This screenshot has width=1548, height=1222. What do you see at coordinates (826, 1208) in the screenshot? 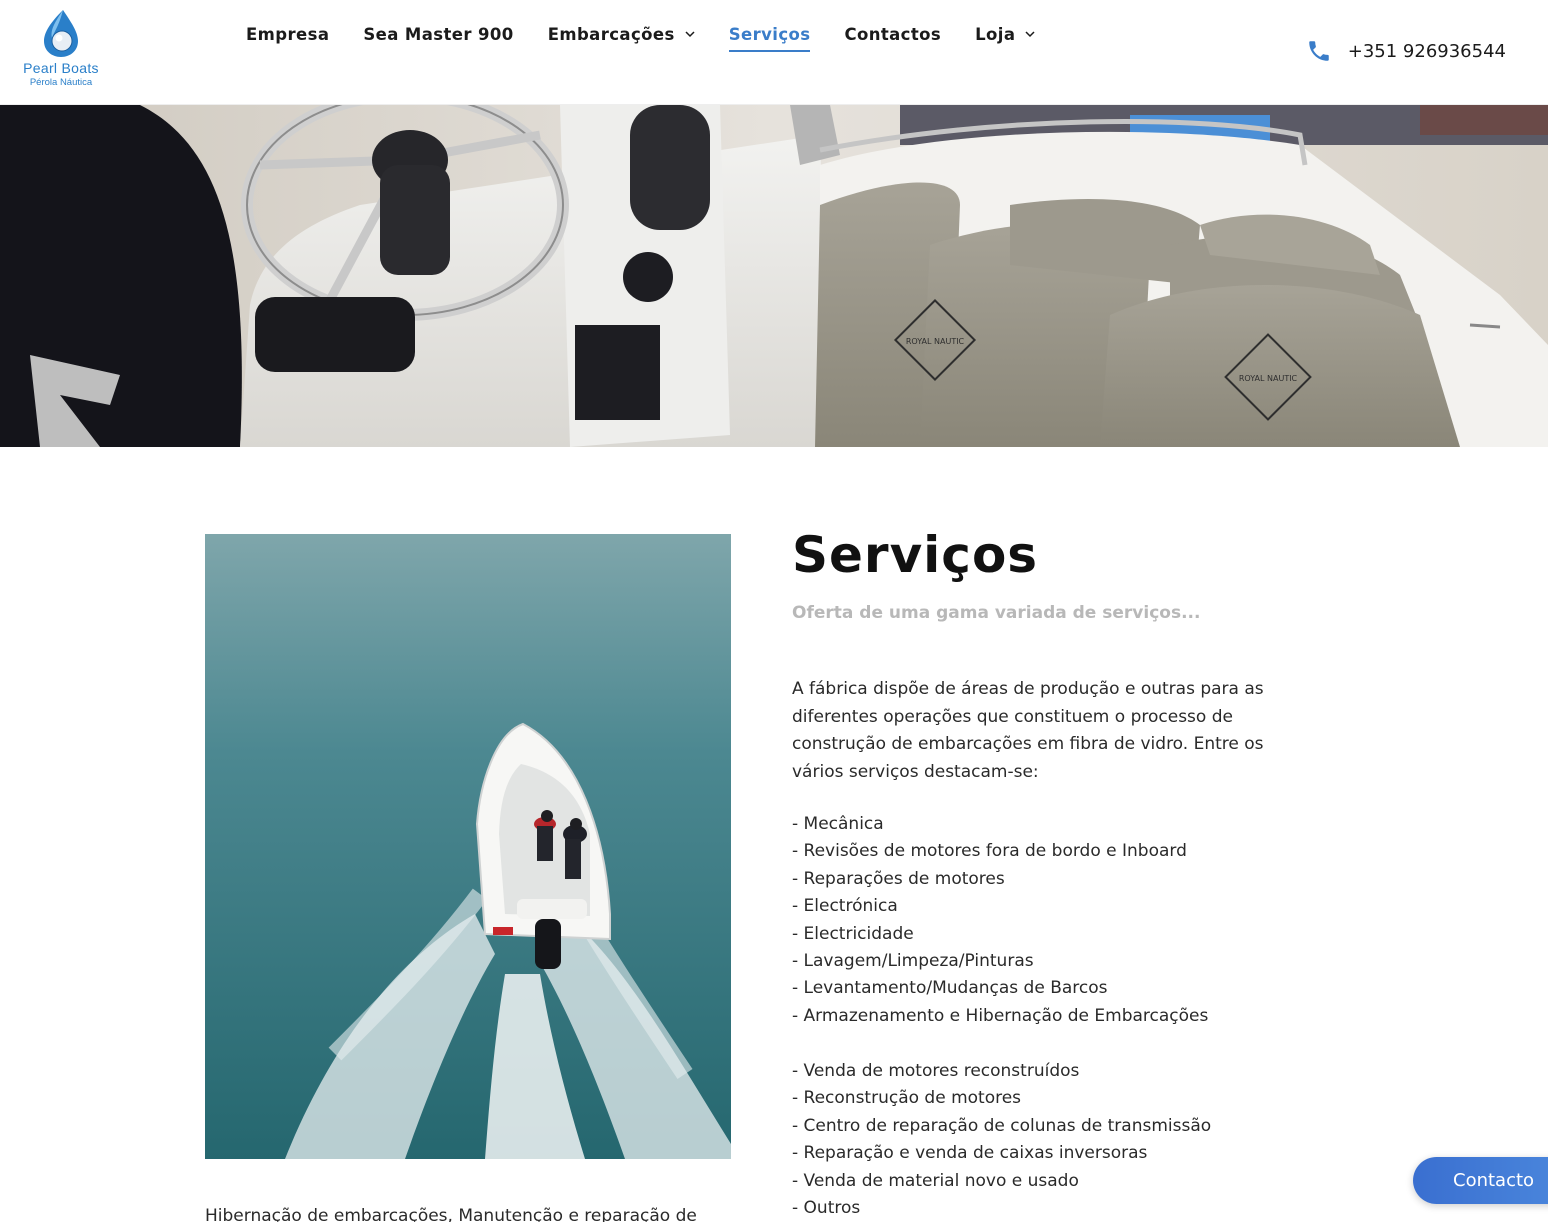
I see `list-item: - Outros` at bounding box center [826, 1208].